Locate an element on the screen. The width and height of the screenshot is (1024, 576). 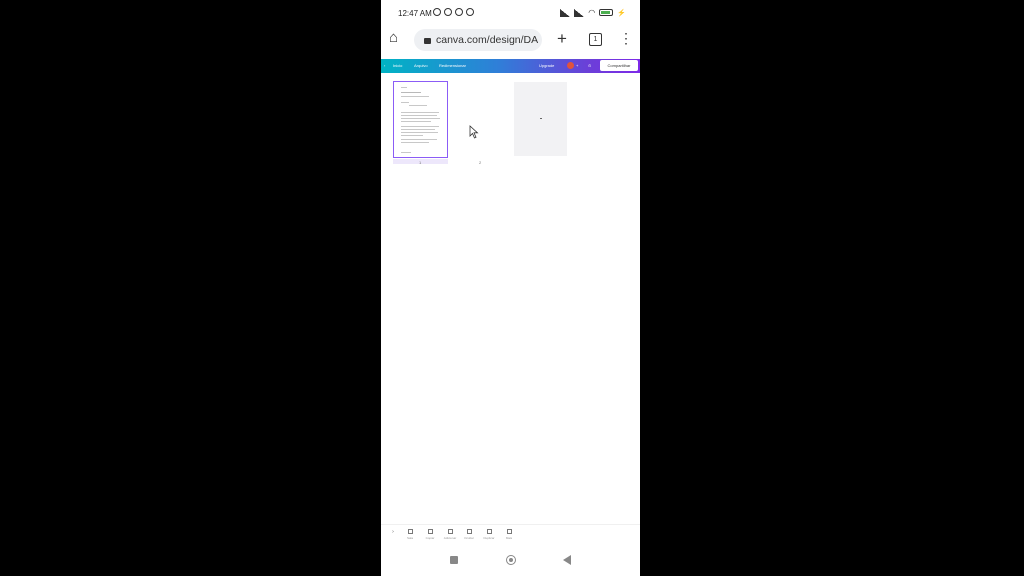
status-time: 12:47 AM is located at coordinates (415, 13).